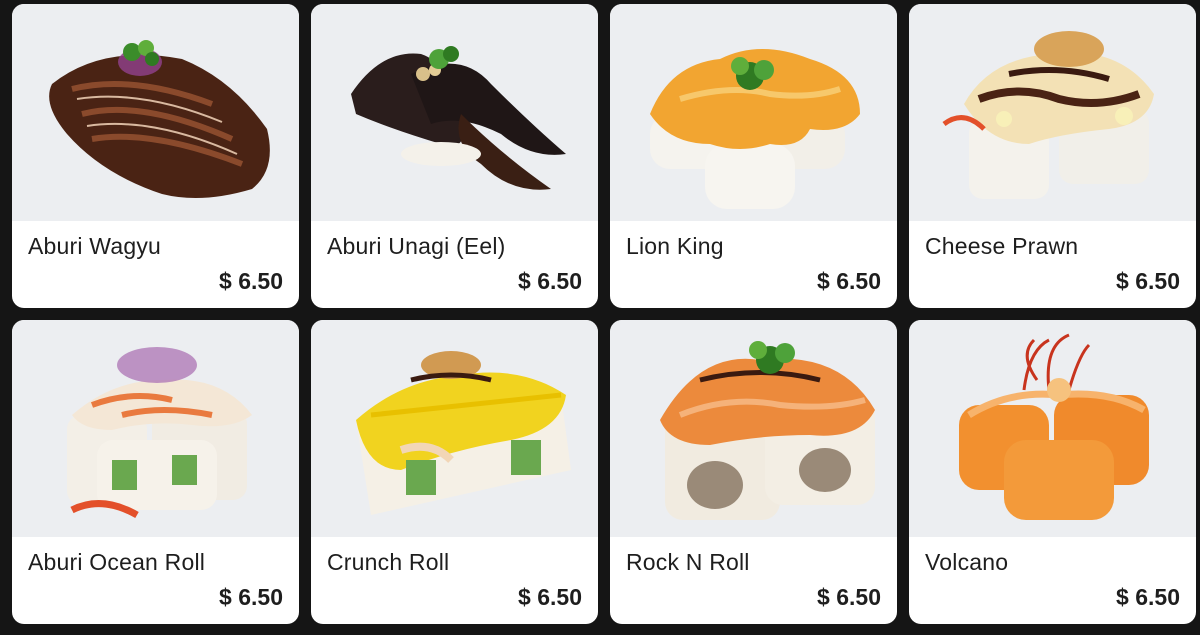 This screenshot has height=635, width=1200. What do you see at coordinates (454, 428) in the screenshot?
I see `crunch-roll-photo` at bounding box center [454, 428].